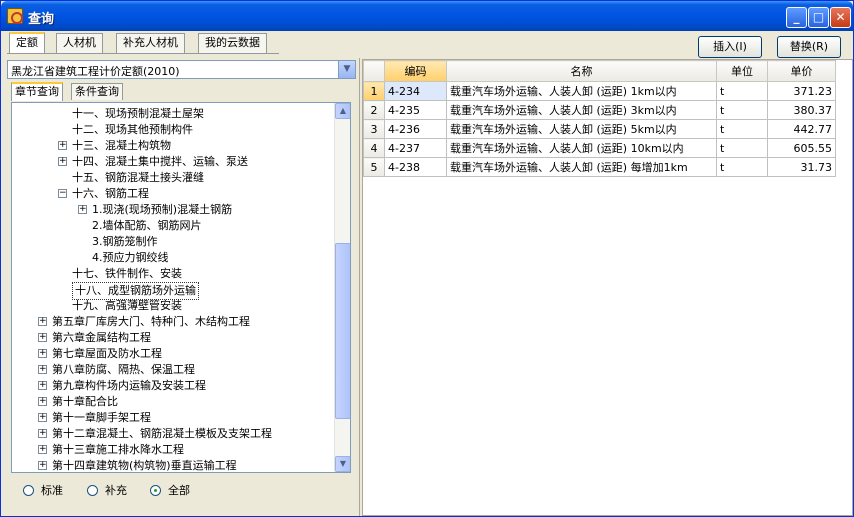 The image size is (854, 517). I want to click on row-number: 5, so click(374, 167).